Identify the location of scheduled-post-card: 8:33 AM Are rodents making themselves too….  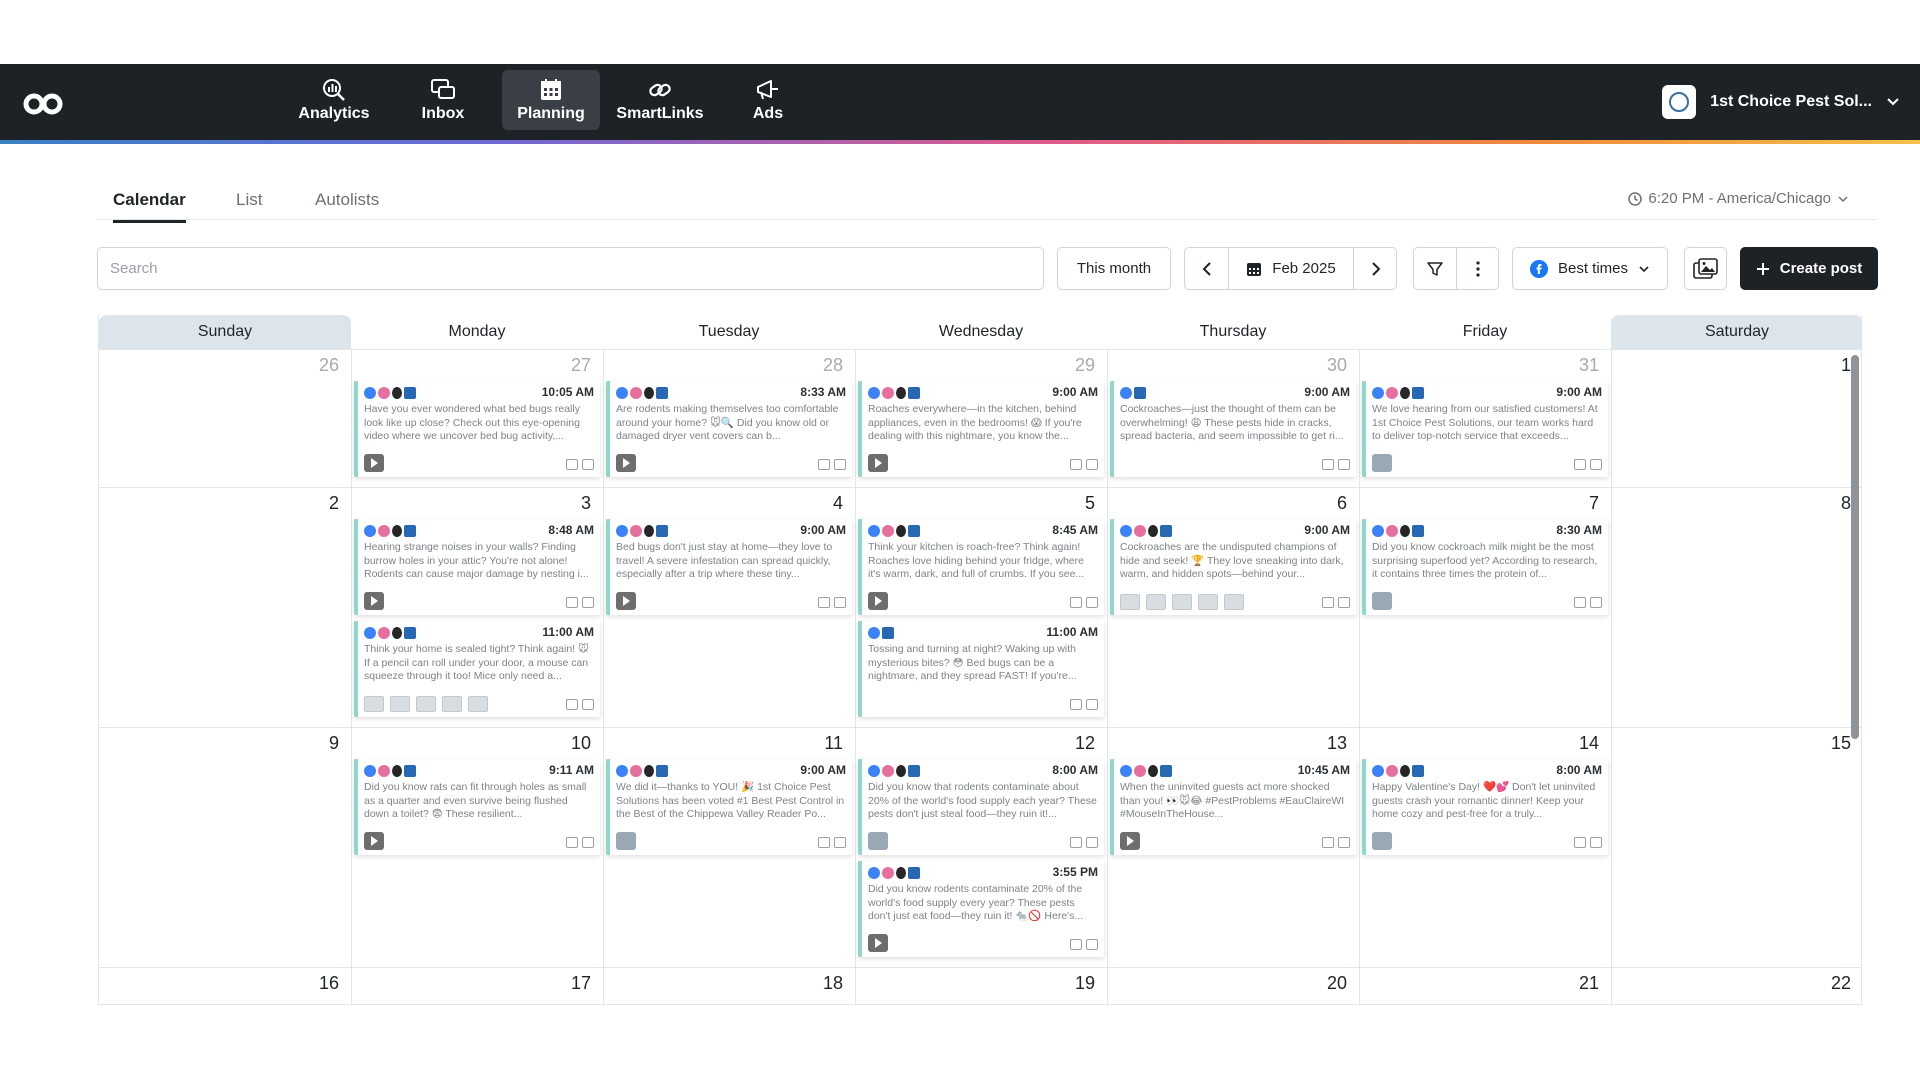
(729, 429).